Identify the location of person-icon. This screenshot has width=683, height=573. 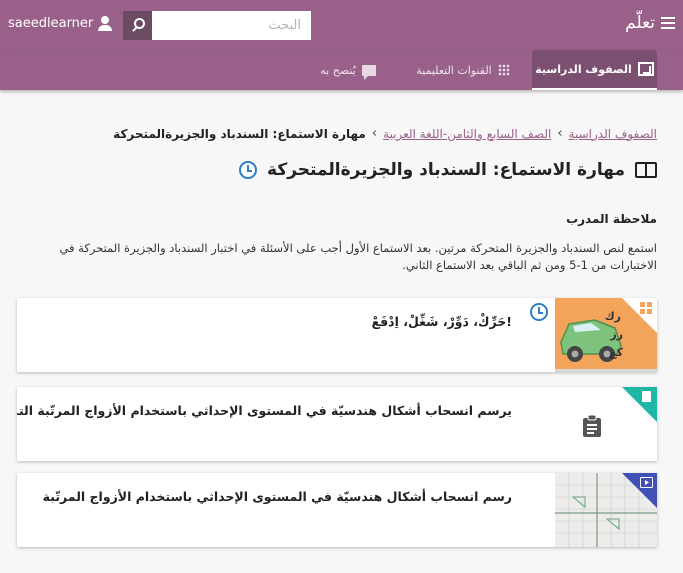
(105, 23).